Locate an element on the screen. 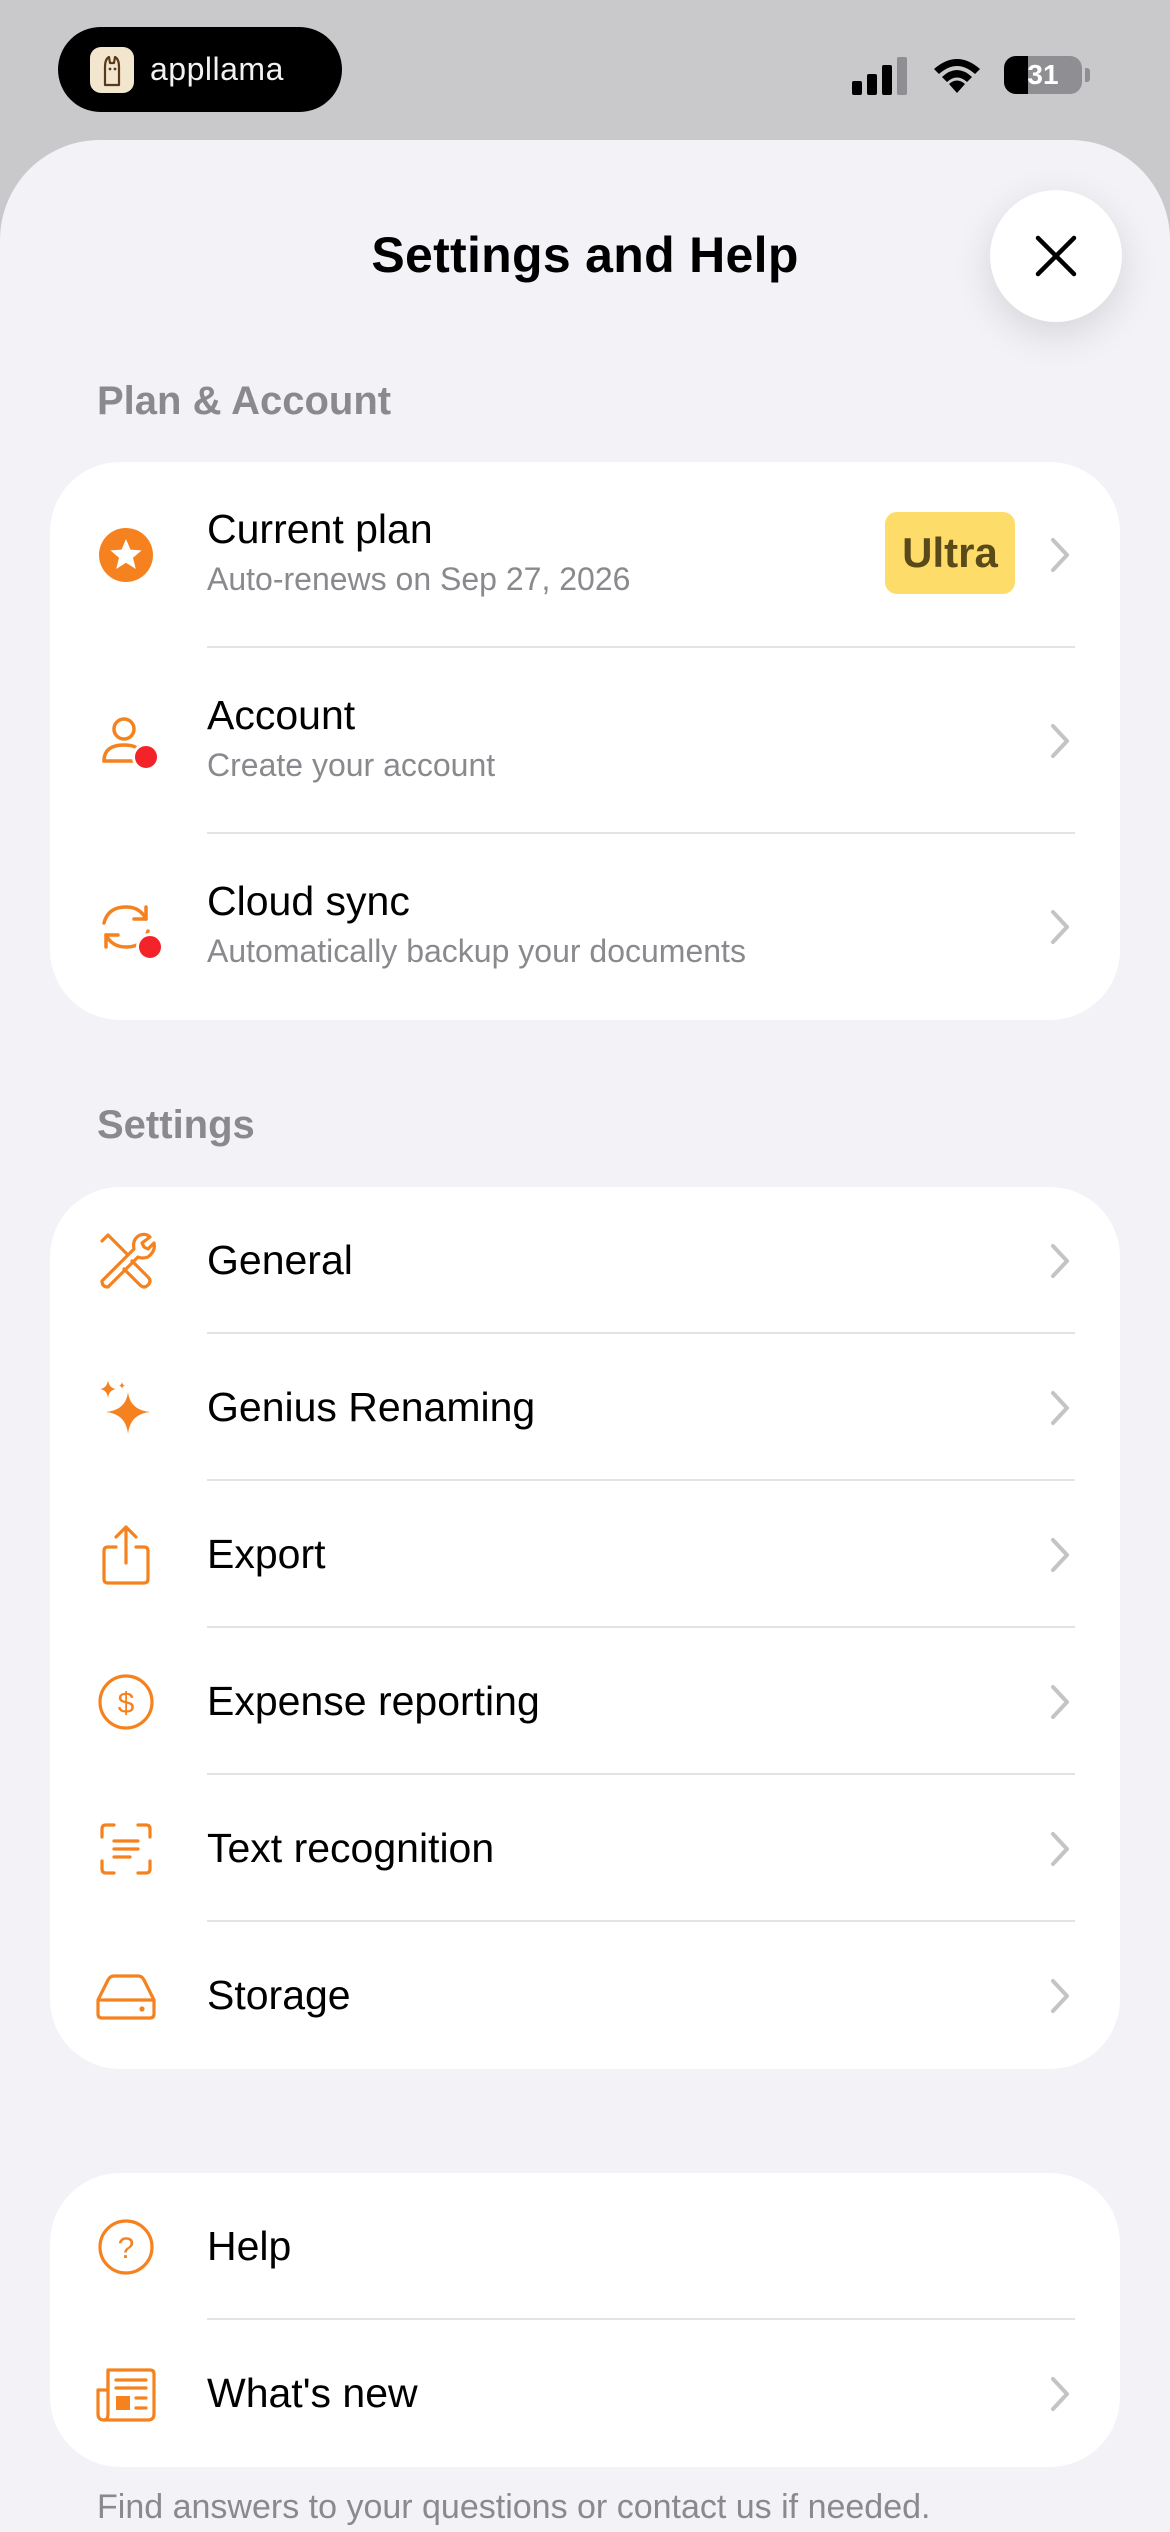 This screenshot has height=2532, width=1170. question-circle-icon: ? is located at coordinates (126, 2247).